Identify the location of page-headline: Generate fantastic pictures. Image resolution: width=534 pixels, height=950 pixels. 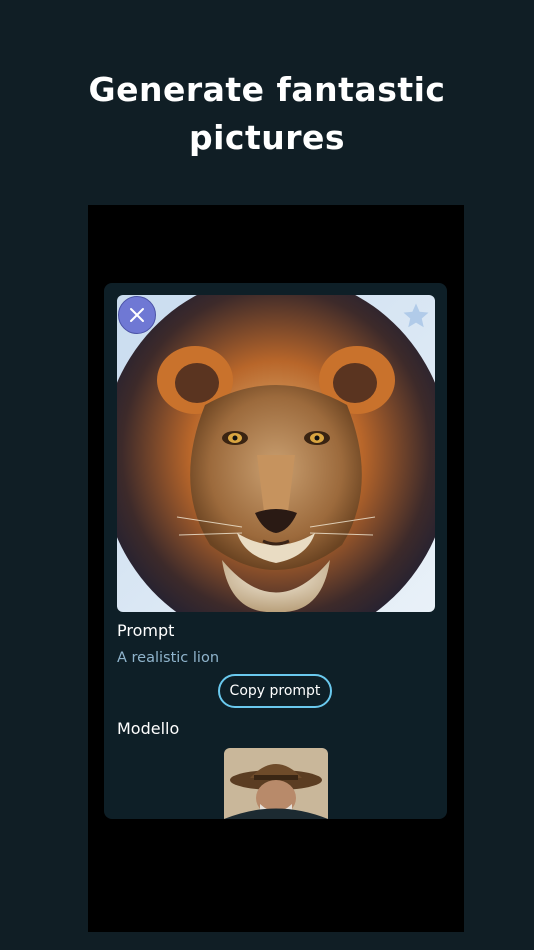
(267, 114).